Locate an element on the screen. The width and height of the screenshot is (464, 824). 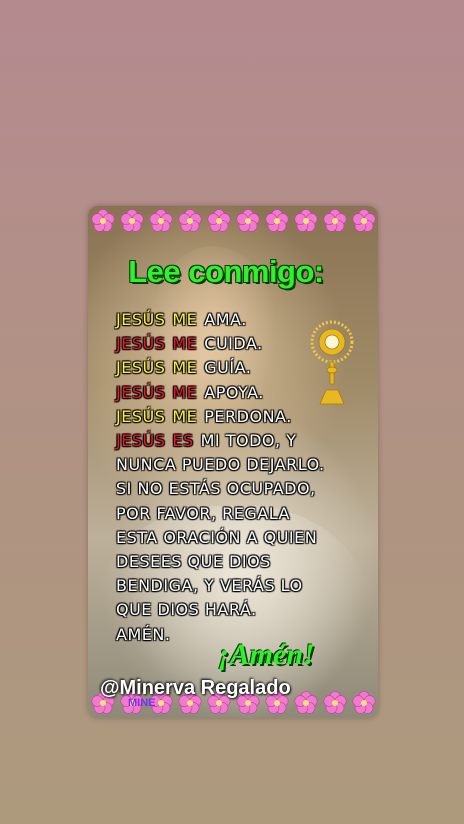
prayer-word: PERDONA. is located at coordinates (248, 416).